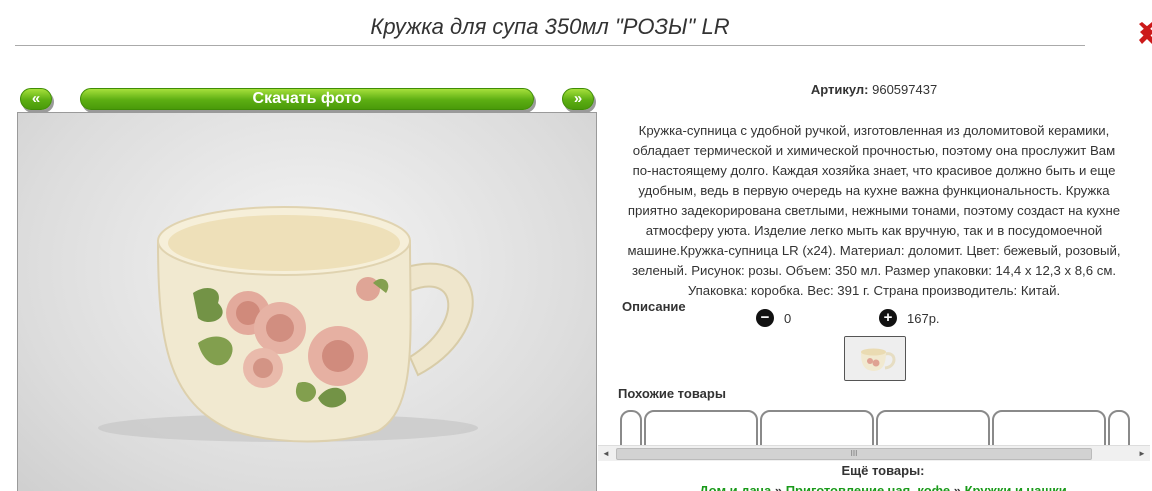 This screenshot has height=491, width=1152. What do you see at coordinates (765, 318) in the screenshot?
I see `minus-icon: −` at bounding box center [765, 318].